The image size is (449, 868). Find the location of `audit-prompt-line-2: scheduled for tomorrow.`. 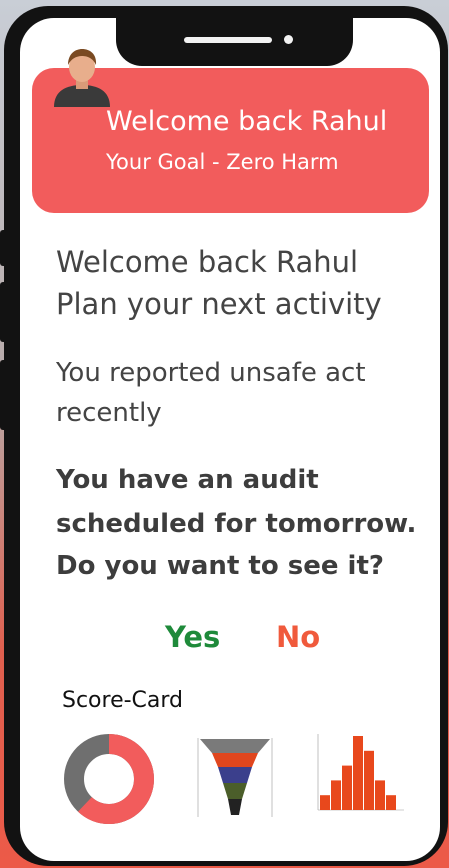

audit-prompt-line-2: scheduled for tomorrow. is located at coordinates (236, 524).